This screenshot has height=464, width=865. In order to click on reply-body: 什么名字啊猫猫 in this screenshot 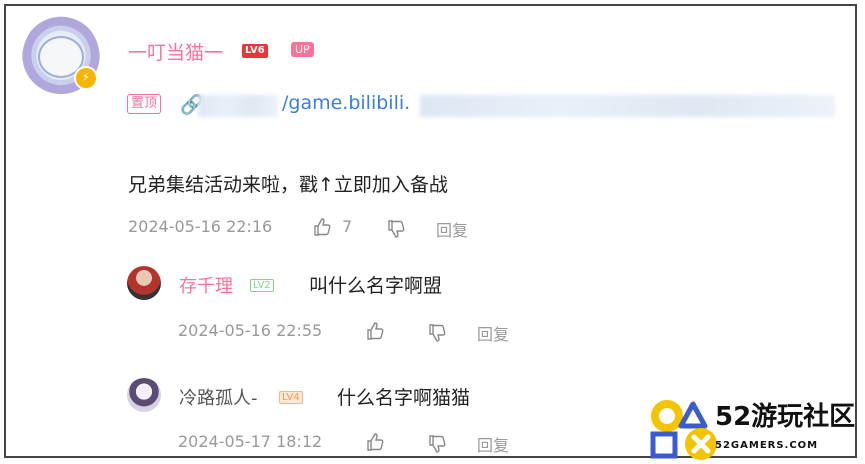, I will do `click(404, 398)`.